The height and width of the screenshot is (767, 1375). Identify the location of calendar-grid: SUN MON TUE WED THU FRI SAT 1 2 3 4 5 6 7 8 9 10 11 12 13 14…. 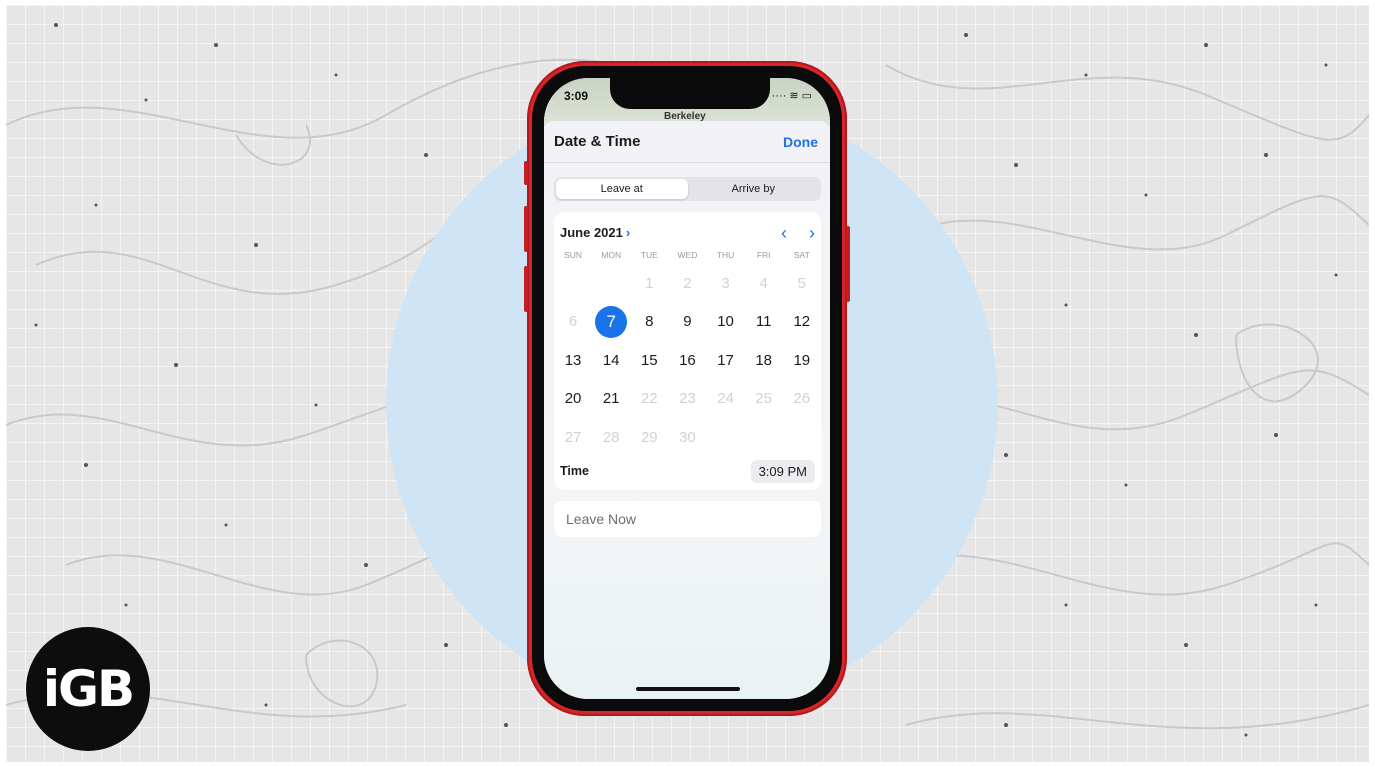
(687, 353).